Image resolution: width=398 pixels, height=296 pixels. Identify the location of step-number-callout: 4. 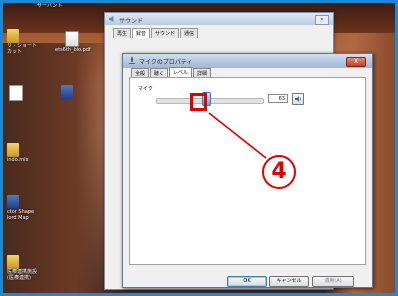
(279, 172).